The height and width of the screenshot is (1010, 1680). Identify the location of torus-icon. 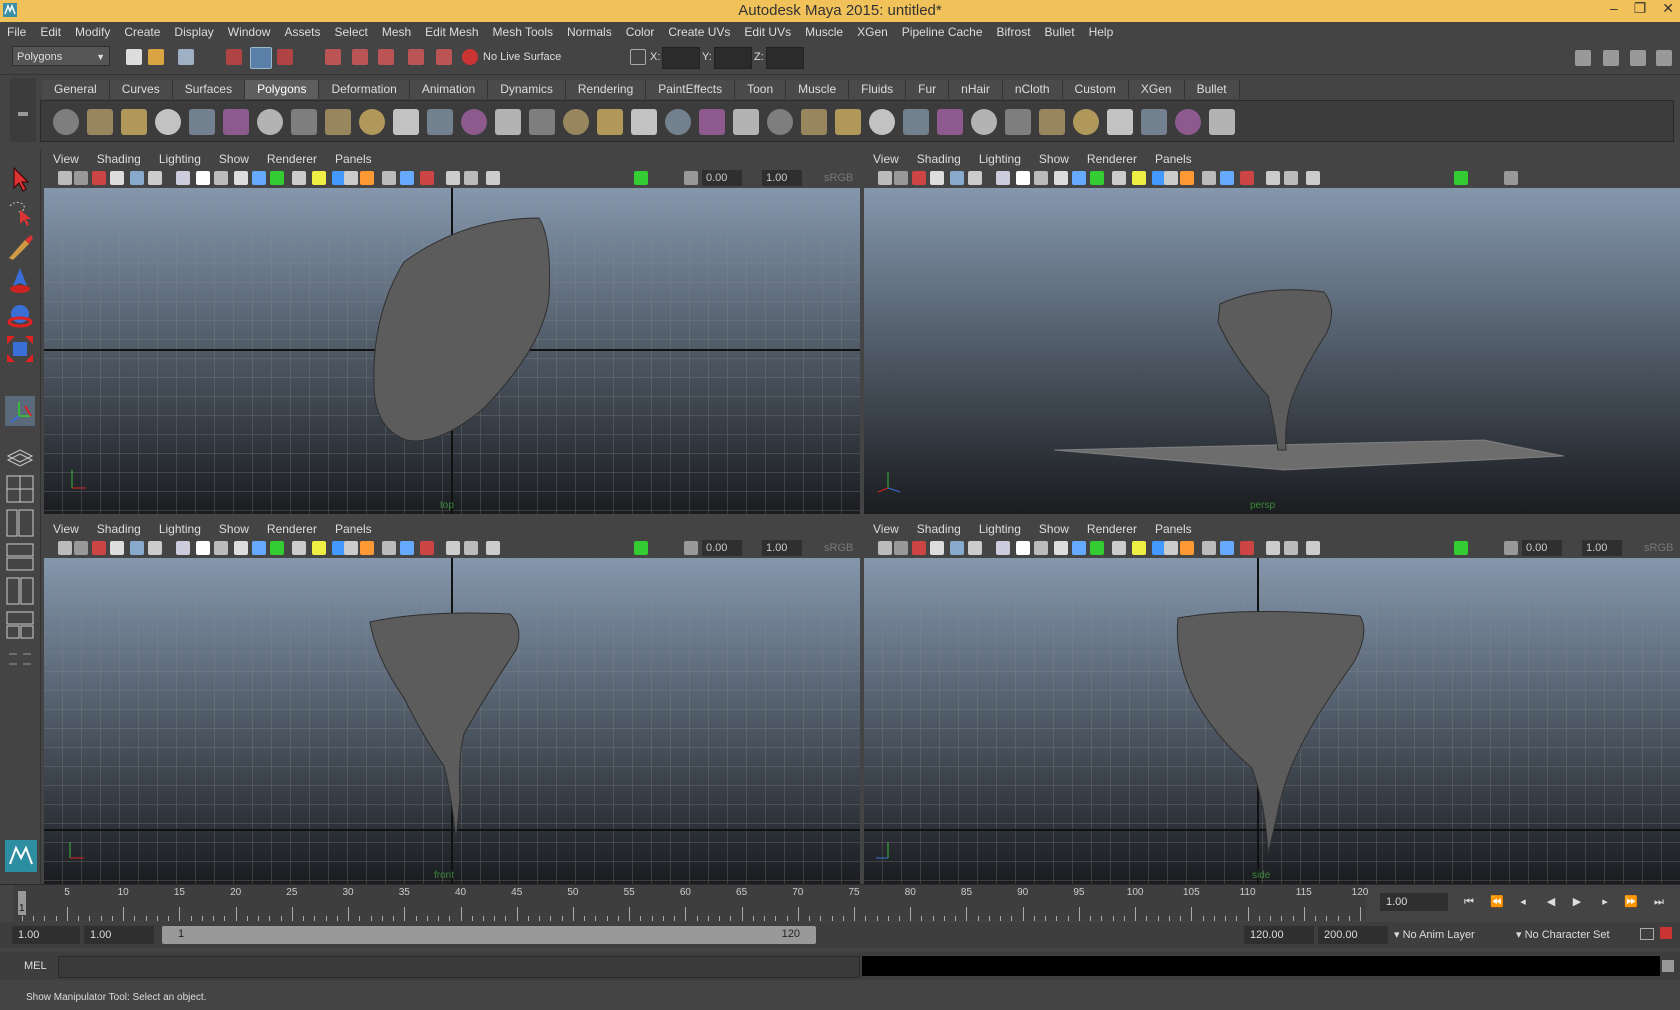
(236, 122).